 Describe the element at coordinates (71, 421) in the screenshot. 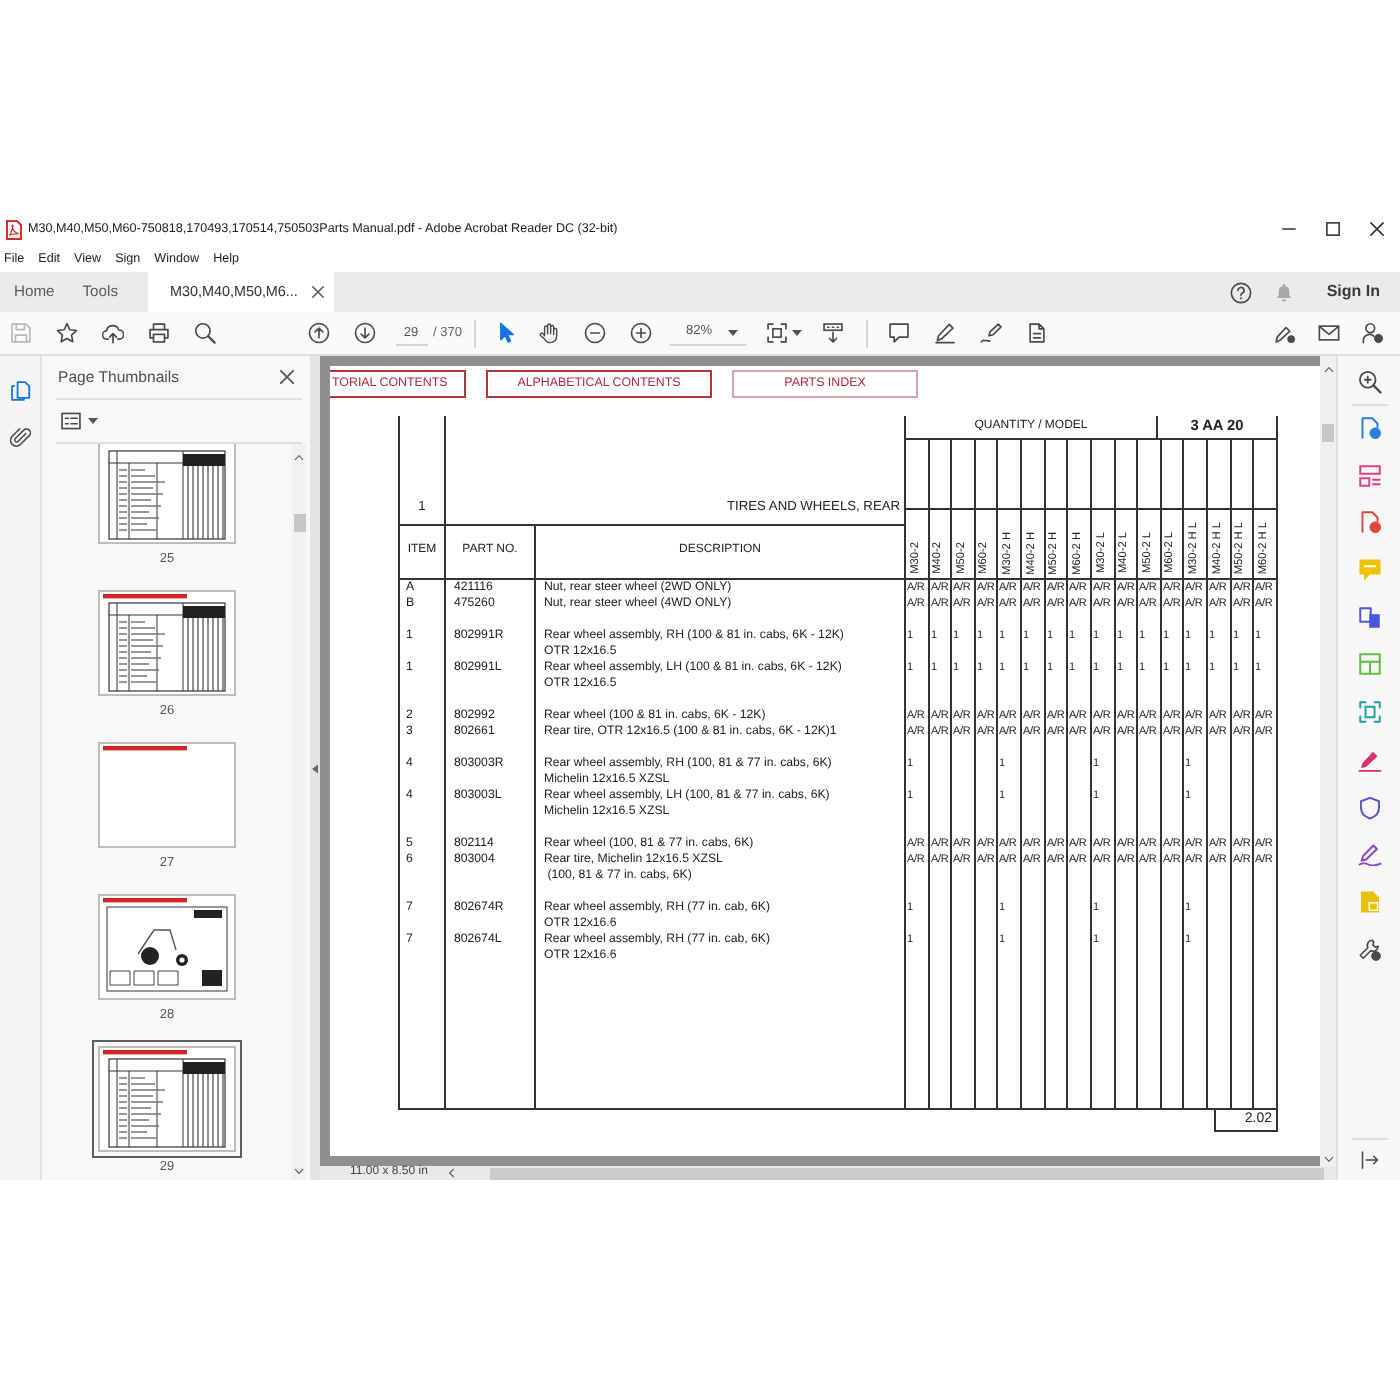

I see `list-view-icon` at that location.